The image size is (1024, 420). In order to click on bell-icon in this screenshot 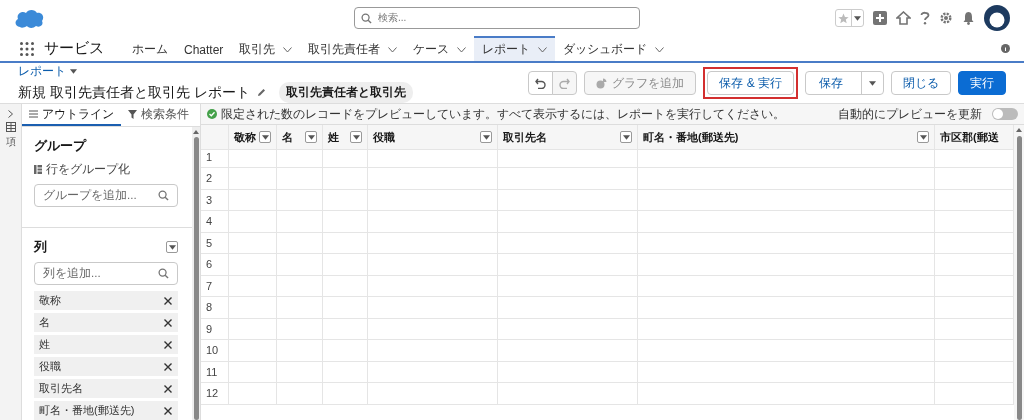, I will do `click(968, 18)`.